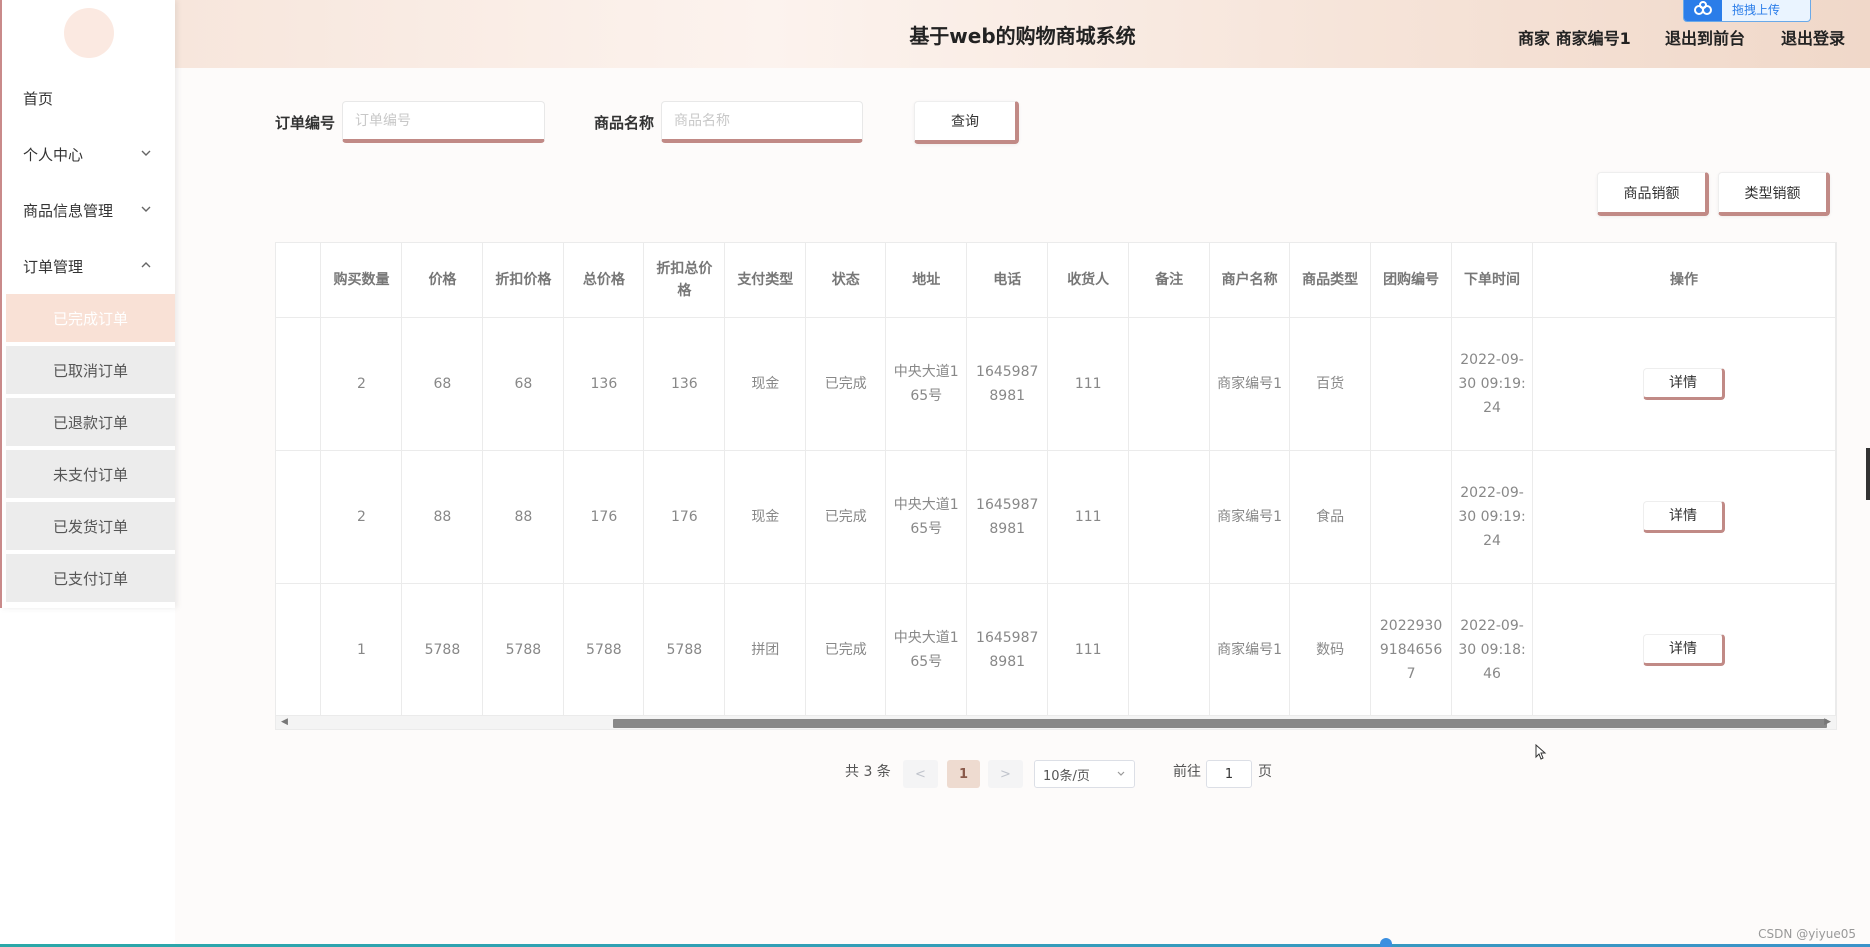 Image resolution: width=1870 pixels, height=947 pixels. Describe the element at coordinates (68, 210) in the screenshot. I see `sidebar-item-label: 商品信息管理` at that location.